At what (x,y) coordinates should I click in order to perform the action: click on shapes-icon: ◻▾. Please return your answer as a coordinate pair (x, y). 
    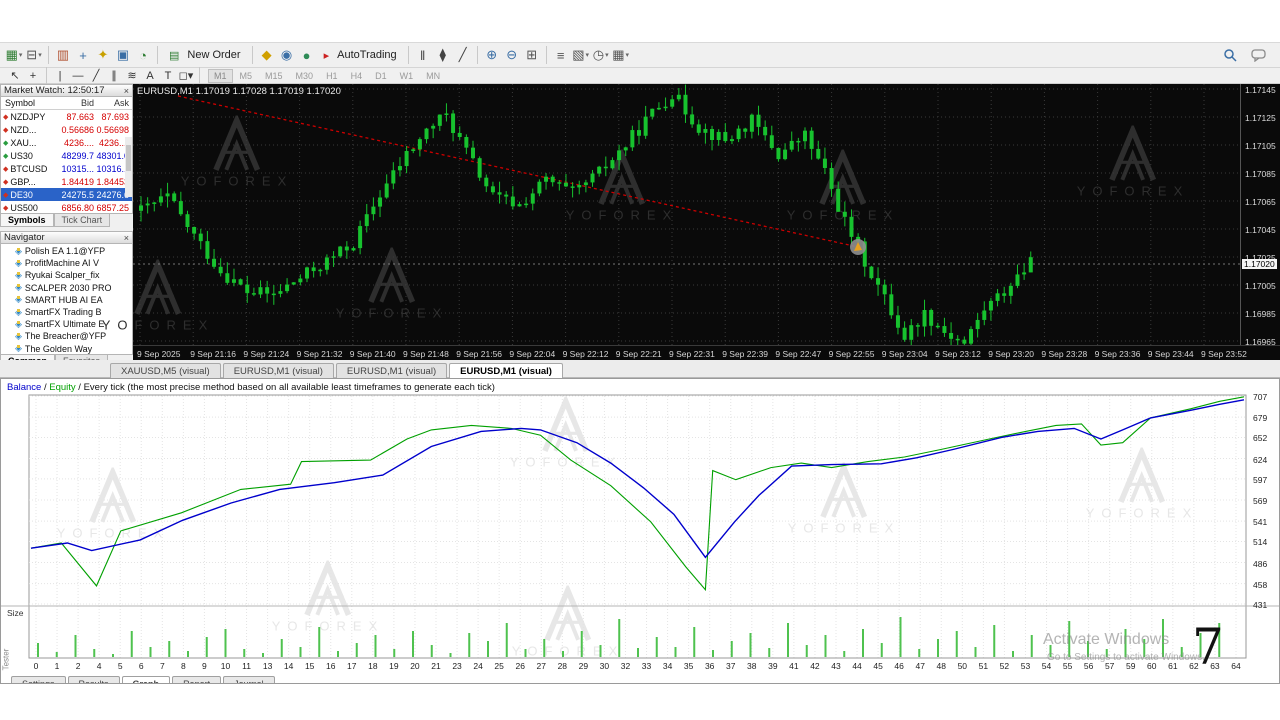
    Looking at the image, I should click on (186, 76).